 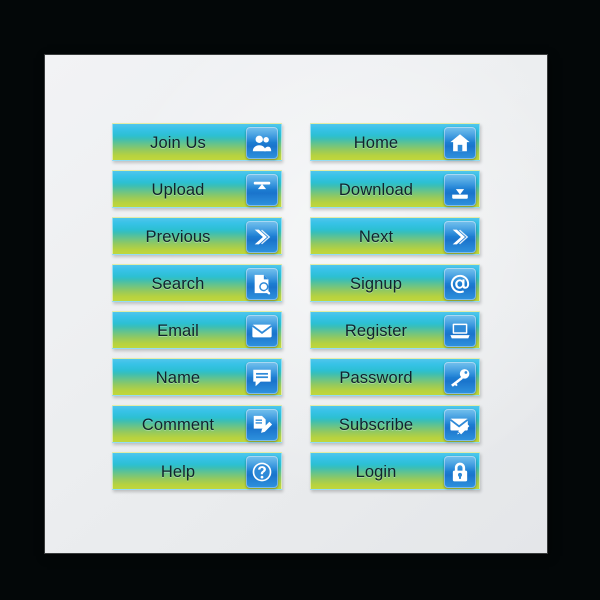 What do you see at coordinates (178, 284) in the screenshot?
I see `button-label: Search` at bounding box center [178, 284].